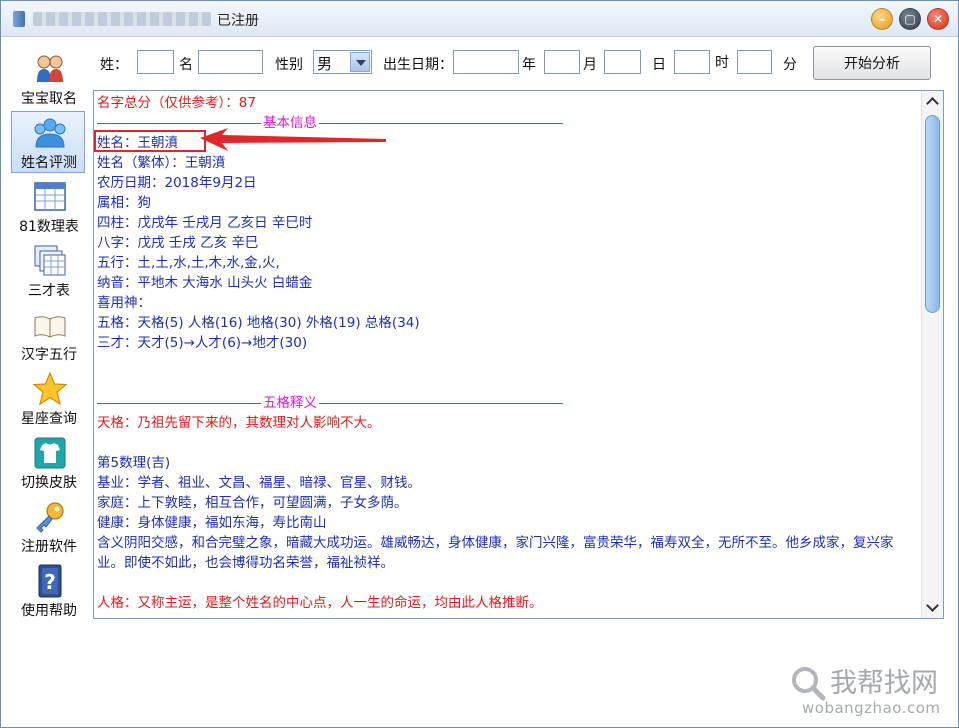 Image resolution: width=959 pixels, height=728 pixels. I want to click on scrollbar-thumb, so click(932, 214).